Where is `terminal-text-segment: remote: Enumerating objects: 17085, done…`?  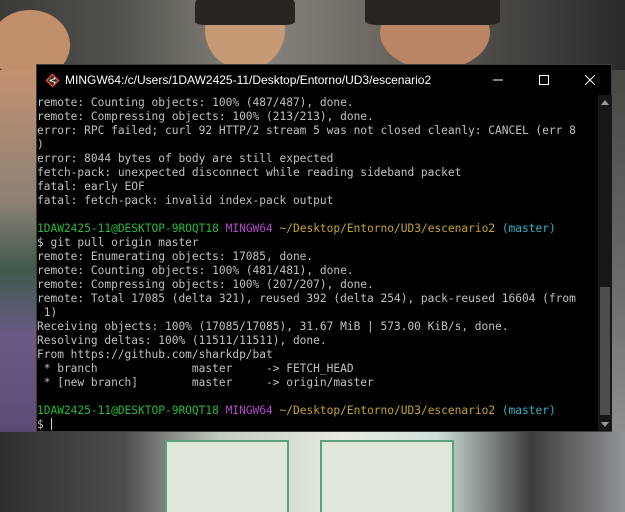 terminal-text-segment: remote: Enumerating objects: 17085, done… is located at coordinates (175, 256).